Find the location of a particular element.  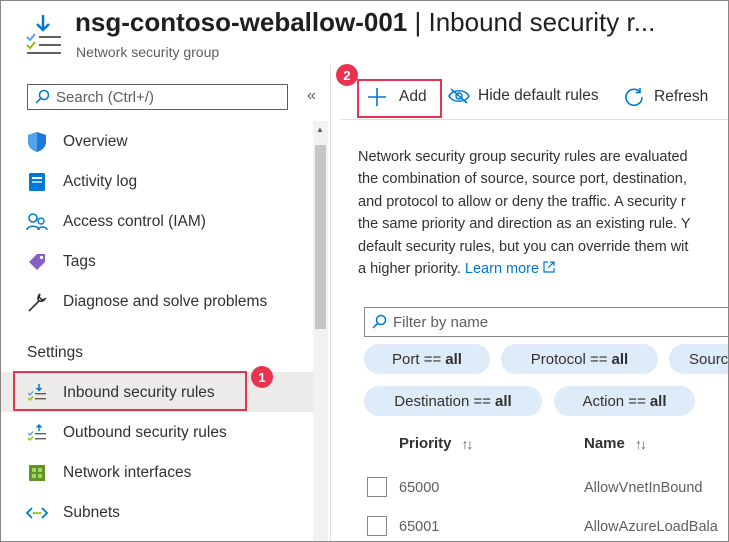

column-header-priority: Priority ↑↓ is located at coordinates (436, 443).